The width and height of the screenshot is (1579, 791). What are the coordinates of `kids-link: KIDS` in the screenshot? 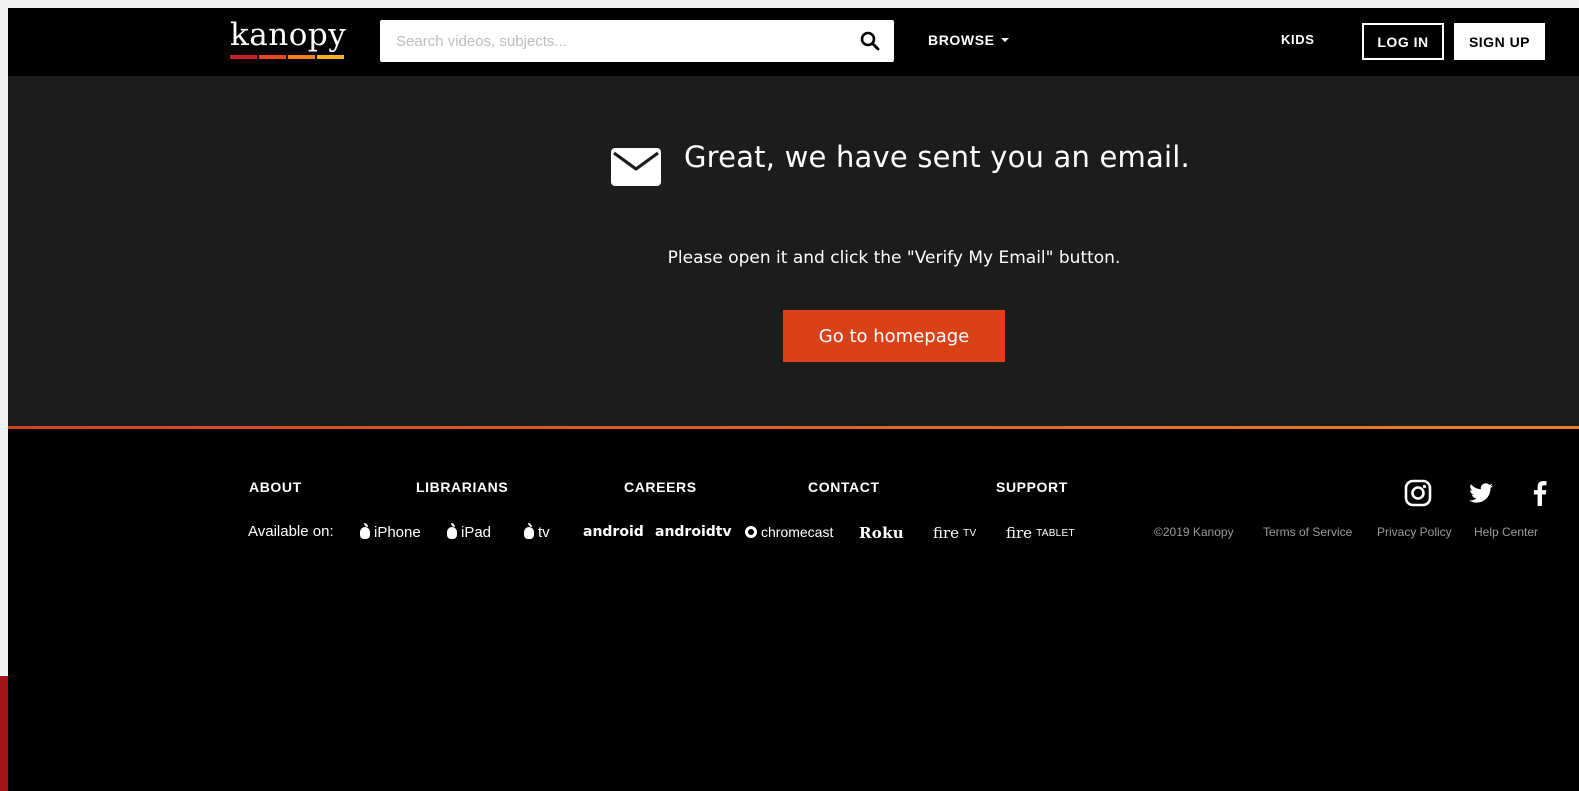 It's located at (1297, 39).